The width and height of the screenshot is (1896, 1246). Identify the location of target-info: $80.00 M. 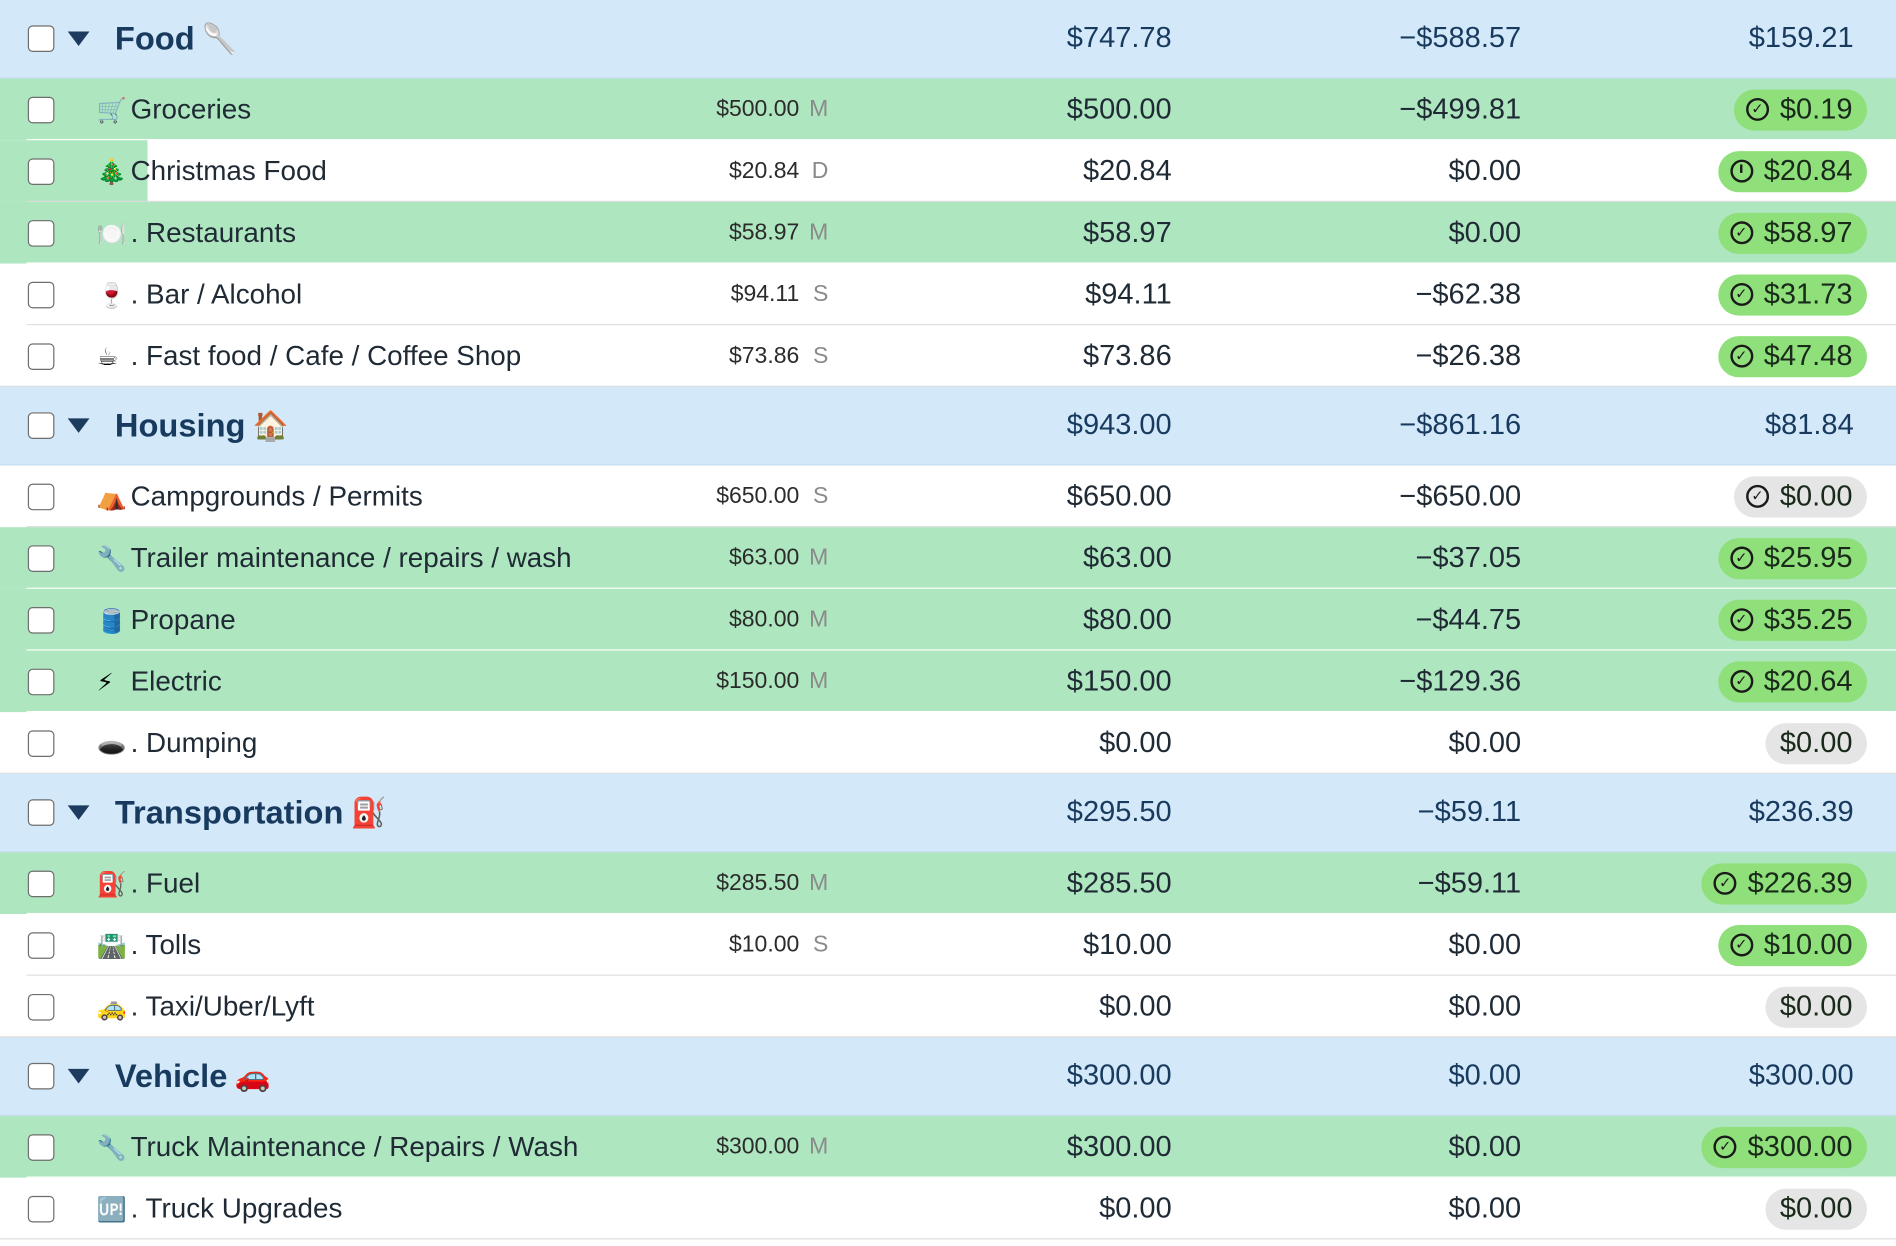
(778, 620).